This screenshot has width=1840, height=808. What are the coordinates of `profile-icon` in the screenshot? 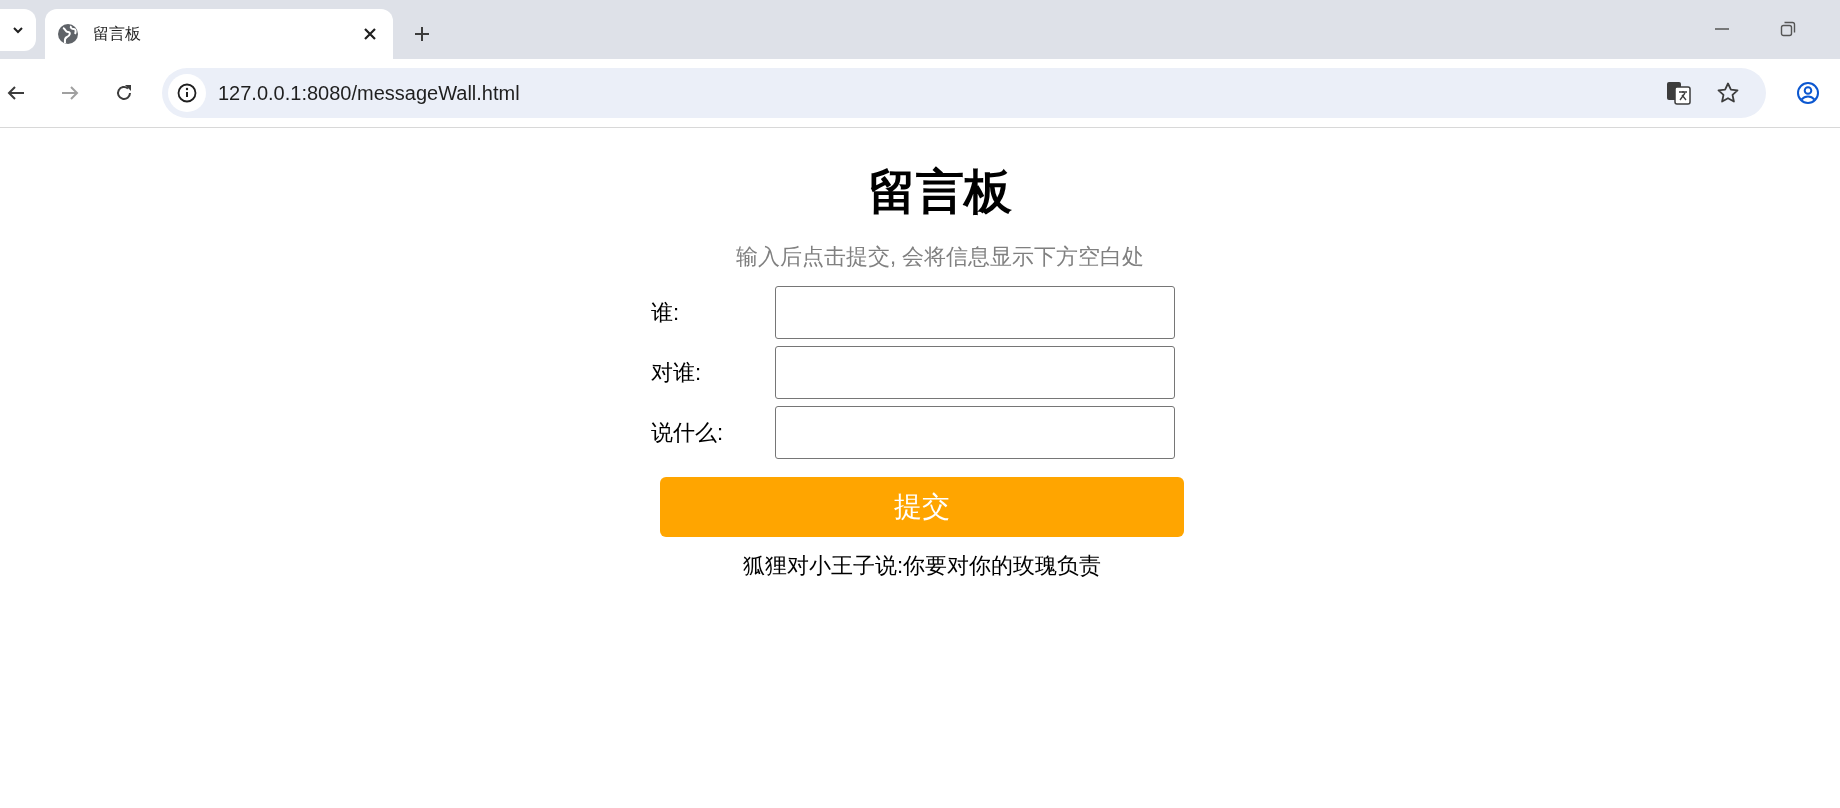 It's located at (1808, 93).